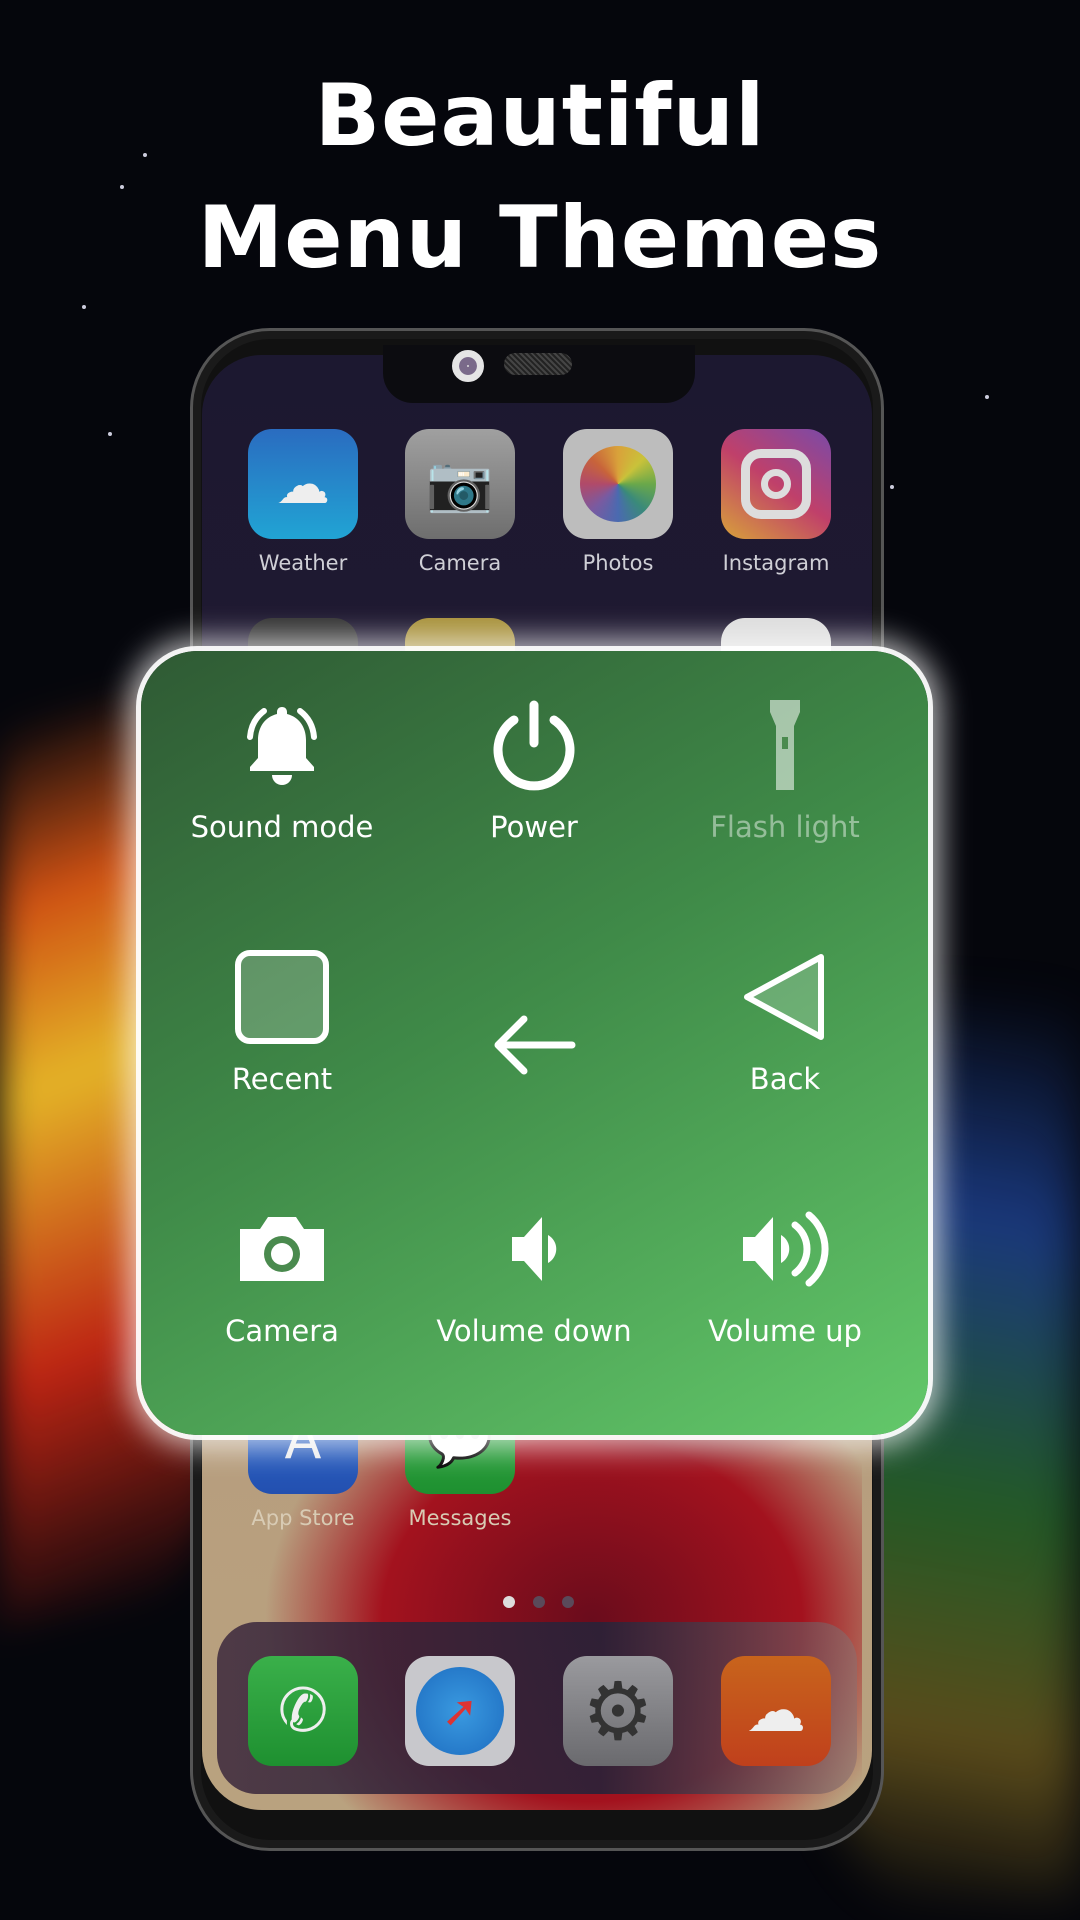  I want to click on photos-icon, so click(618, 484).